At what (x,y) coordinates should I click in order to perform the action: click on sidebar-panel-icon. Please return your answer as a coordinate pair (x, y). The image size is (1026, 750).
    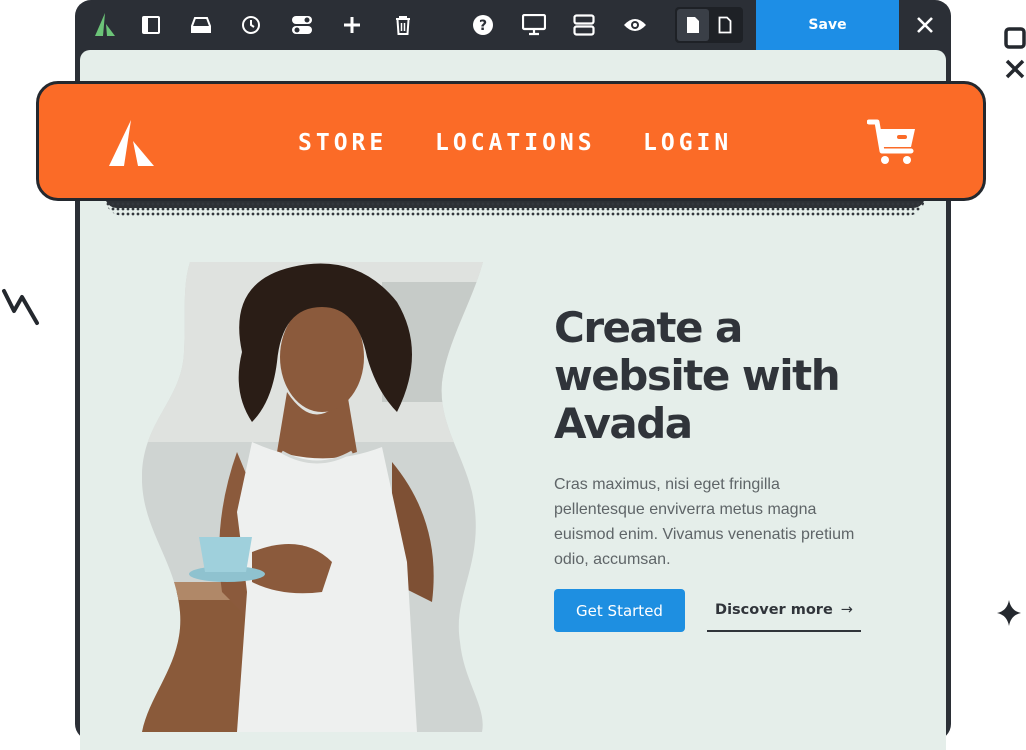
    Looking at the image, I should click on (151, 25).